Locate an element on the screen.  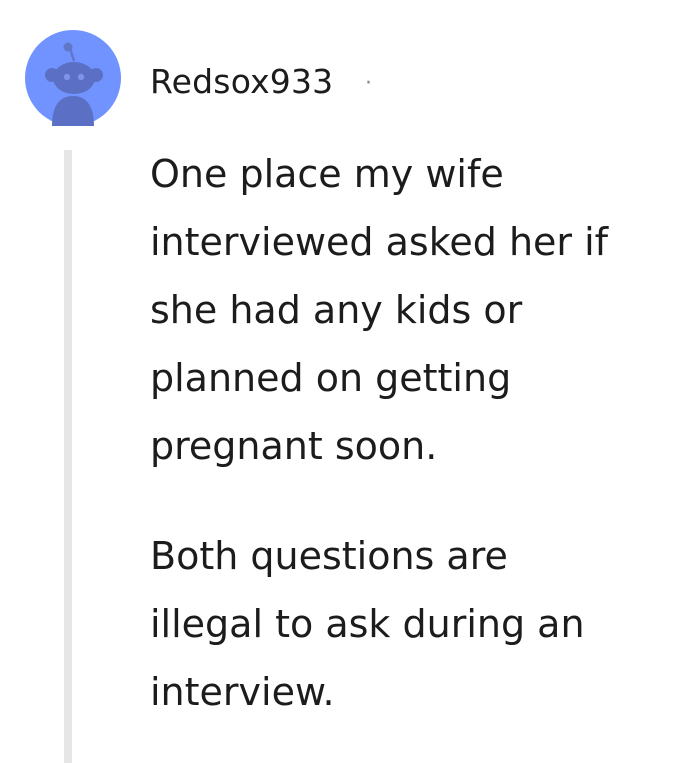
snoo-avatar-icon is located at coordinates (73, 78).